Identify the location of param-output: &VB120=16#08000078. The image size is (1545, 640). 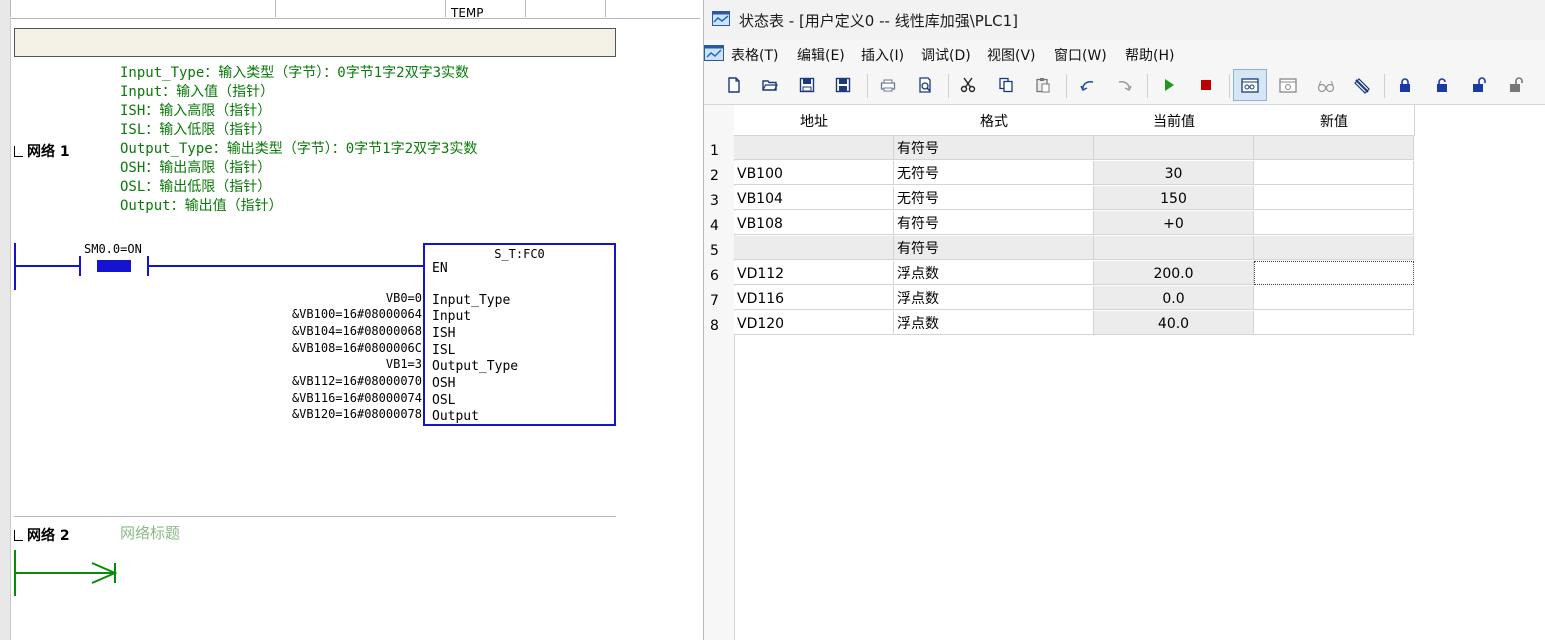
(357, 414).